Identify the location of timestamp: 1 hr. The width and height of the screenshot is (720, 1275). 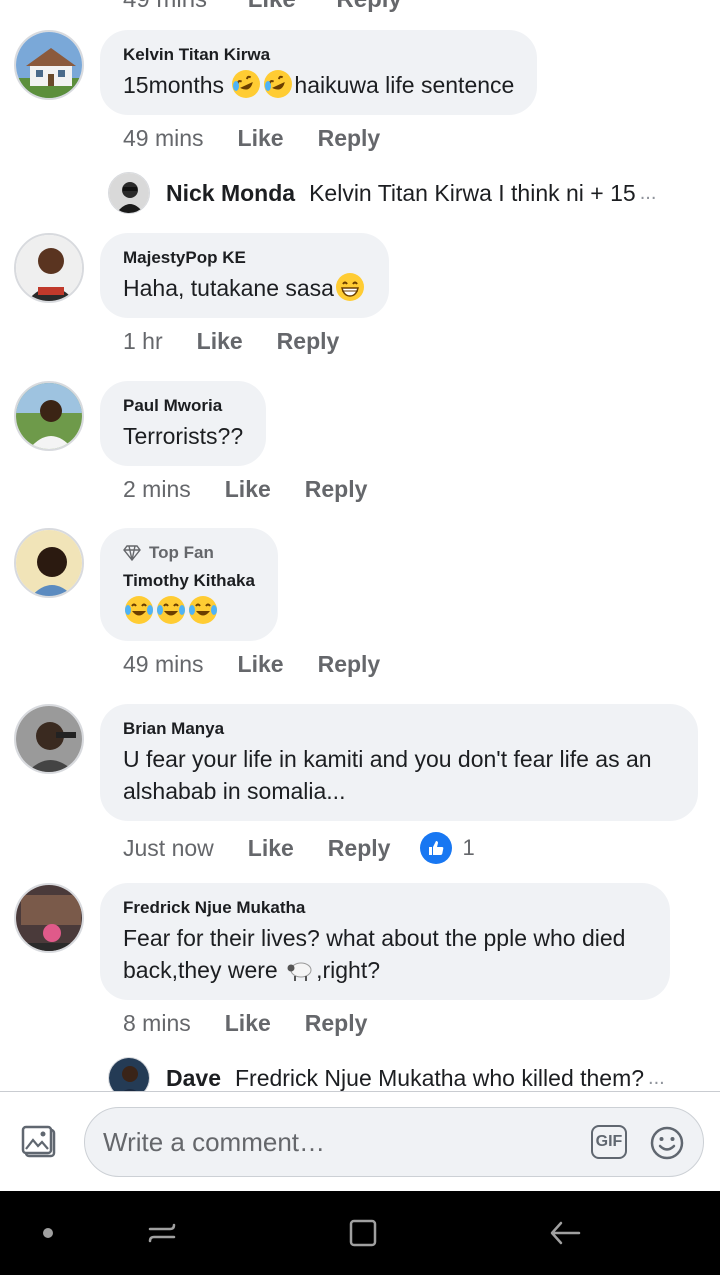
(143, 341).